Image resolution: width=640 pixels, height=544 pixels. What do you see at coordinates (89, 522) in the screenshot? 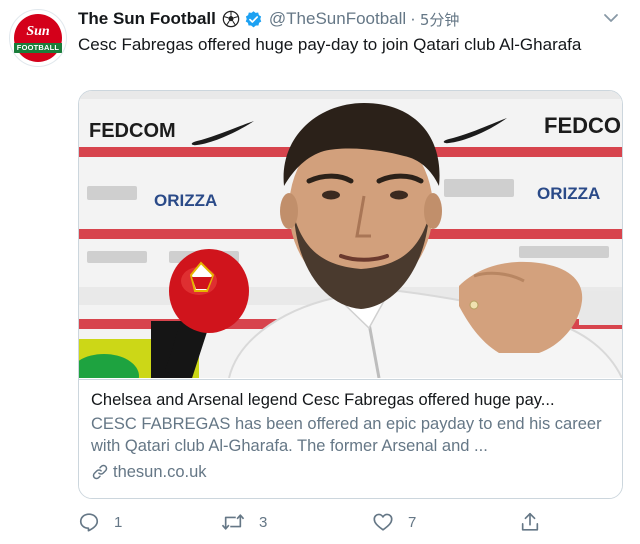
I see `reply-icon` at bounding box center [89, 522].